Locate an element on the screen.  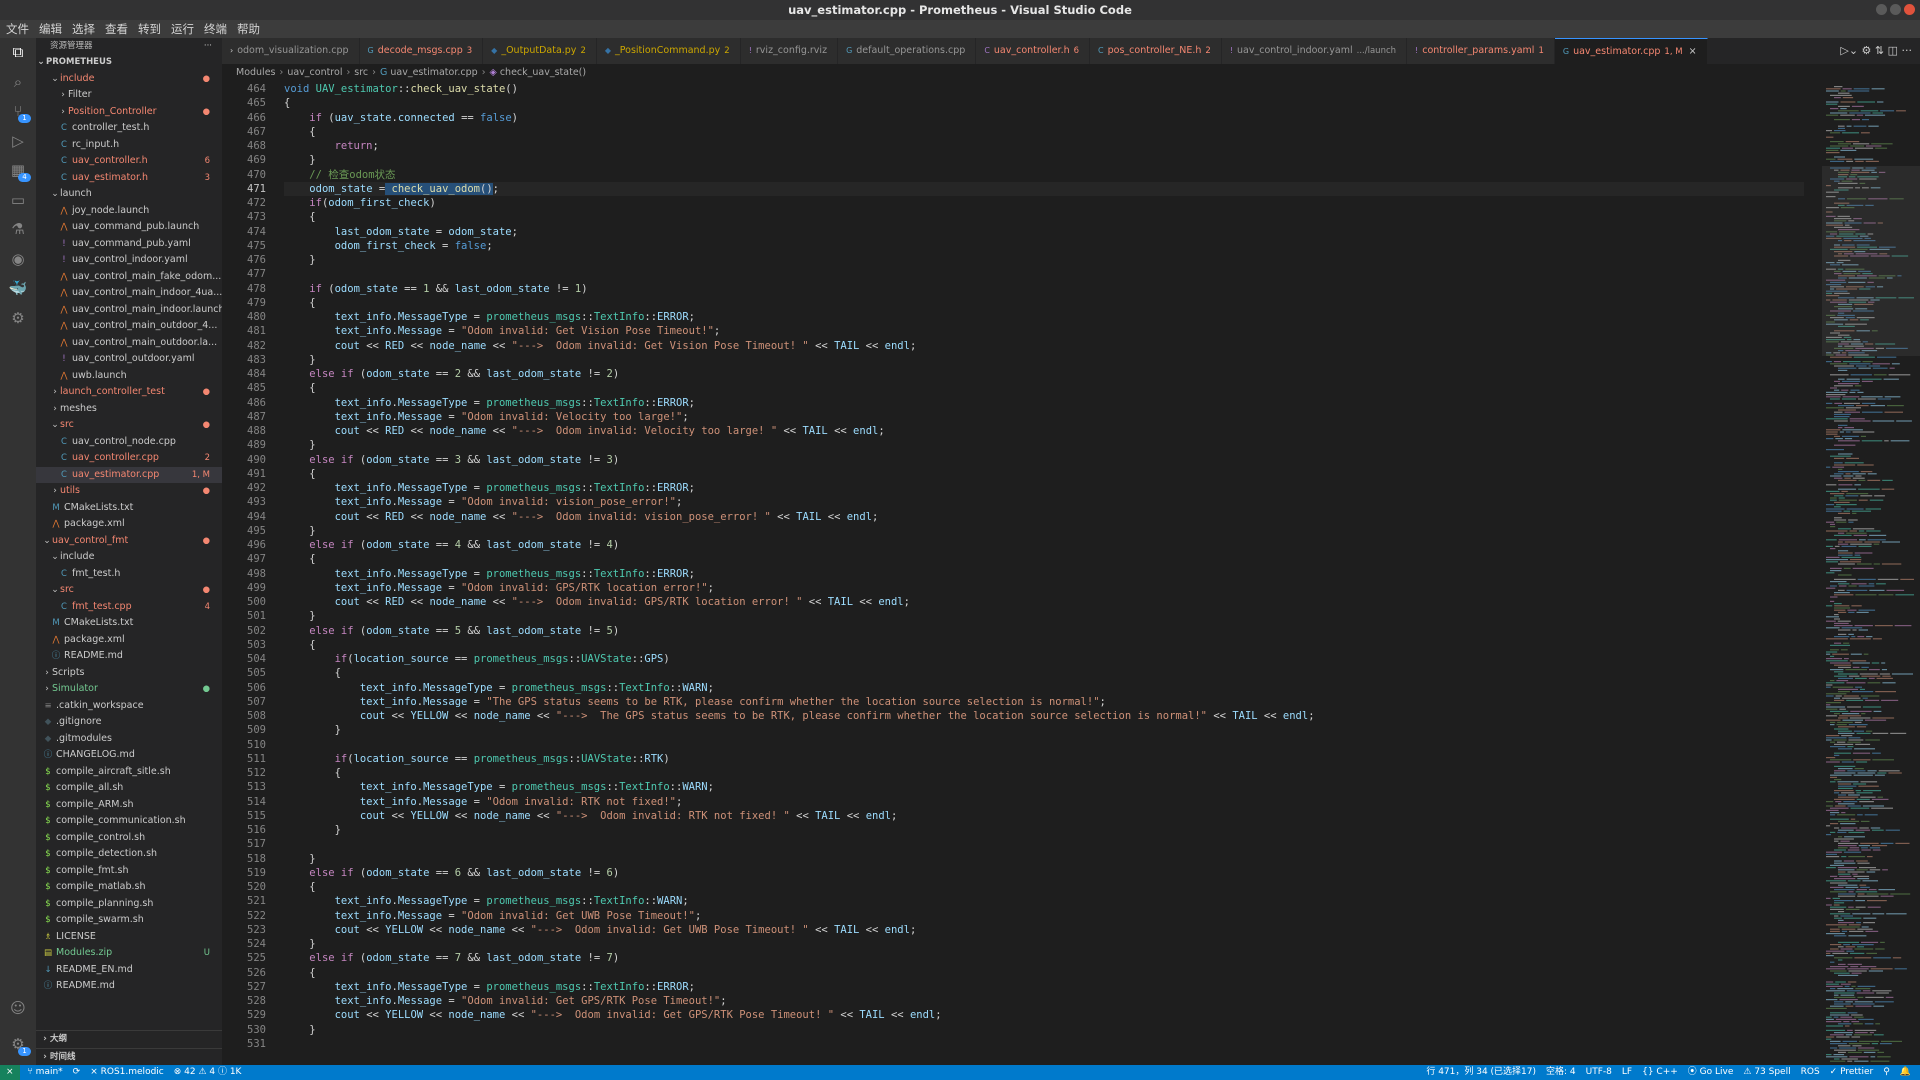
tab-active: Guav_estimator.cpp 1, M × is located at coordinates (1631, 51).